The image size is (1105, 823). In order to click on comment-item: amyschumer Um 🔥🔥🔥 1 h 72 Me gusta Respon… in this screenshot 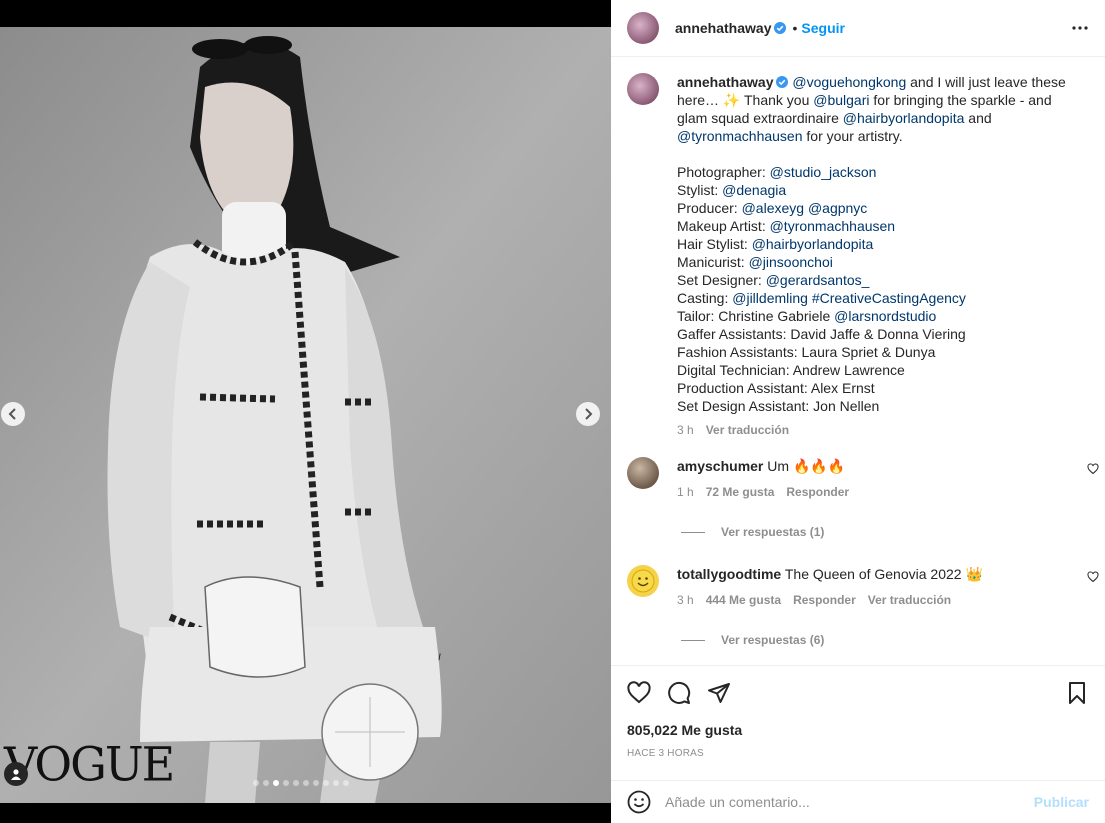, I will do `click(858, 478)`.